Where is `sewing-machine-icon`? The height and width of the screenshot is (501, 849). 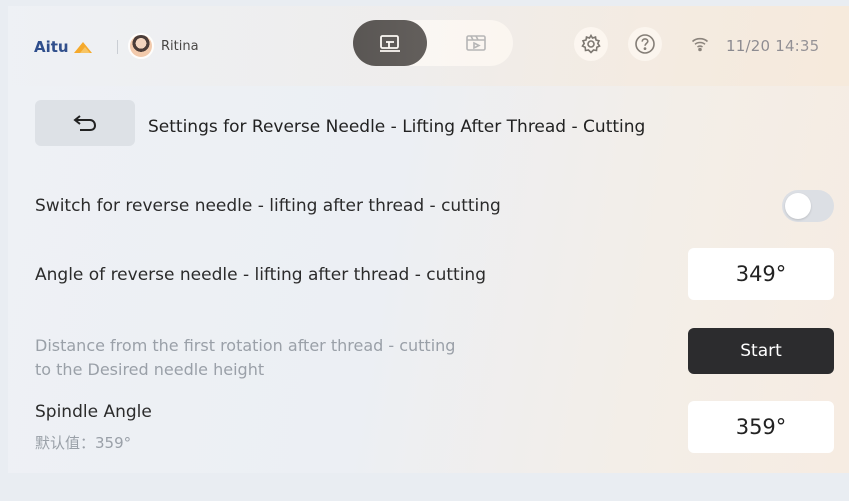 sewing-machine-icon is located at coordinates (390, 43).